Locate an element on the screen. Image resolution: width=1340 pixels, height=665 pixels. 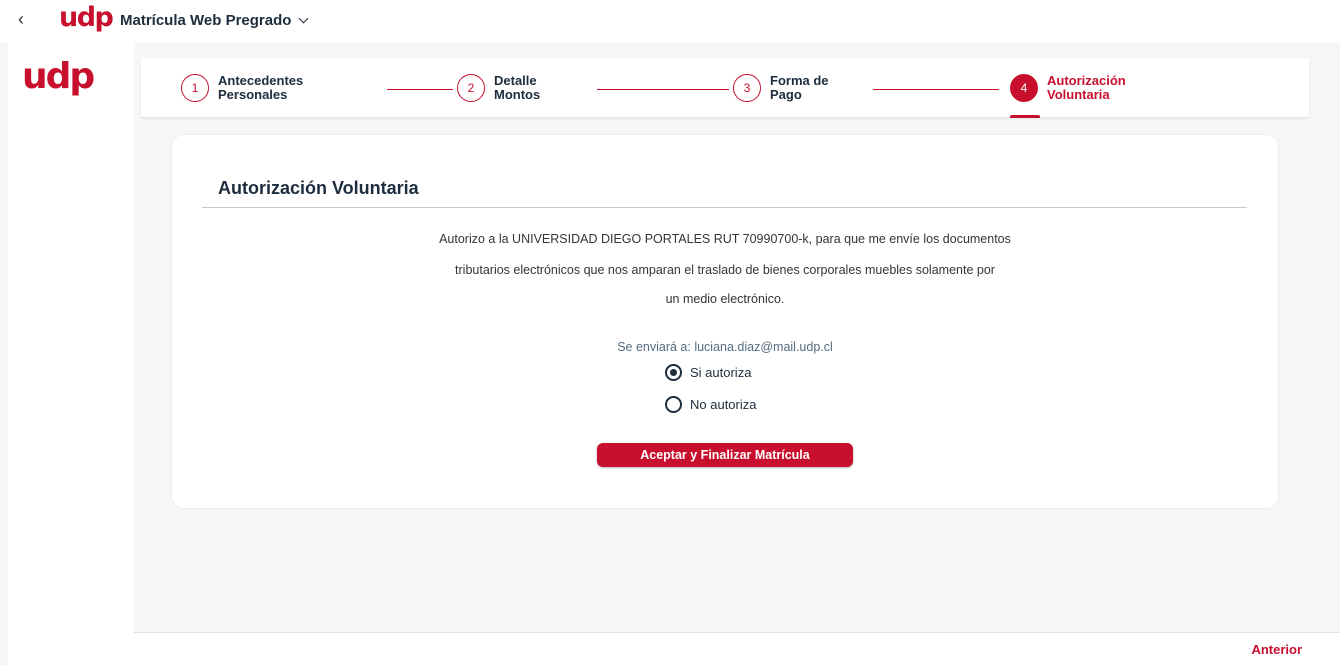
step-label: Autorización Voluntaria is located at coordinates (1102, 88).